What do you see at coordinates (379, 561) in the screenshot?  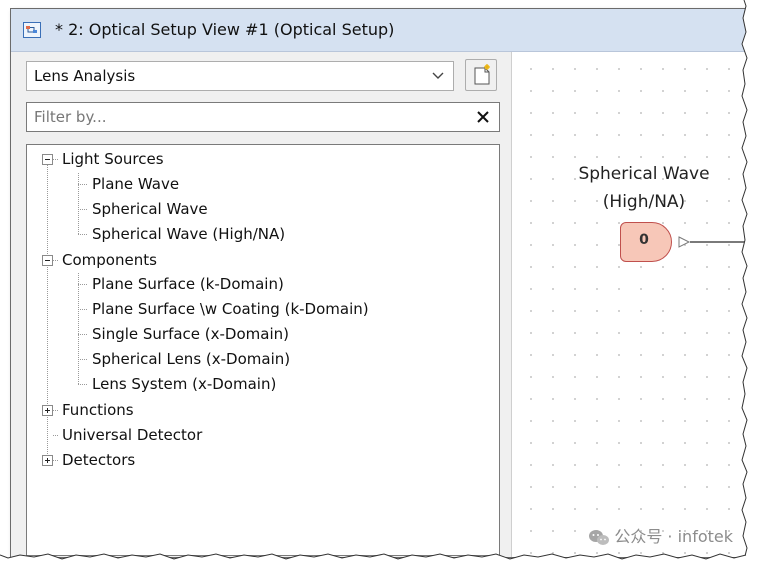 I see `torn-edge-bottom` at bounding box center [379, 561].